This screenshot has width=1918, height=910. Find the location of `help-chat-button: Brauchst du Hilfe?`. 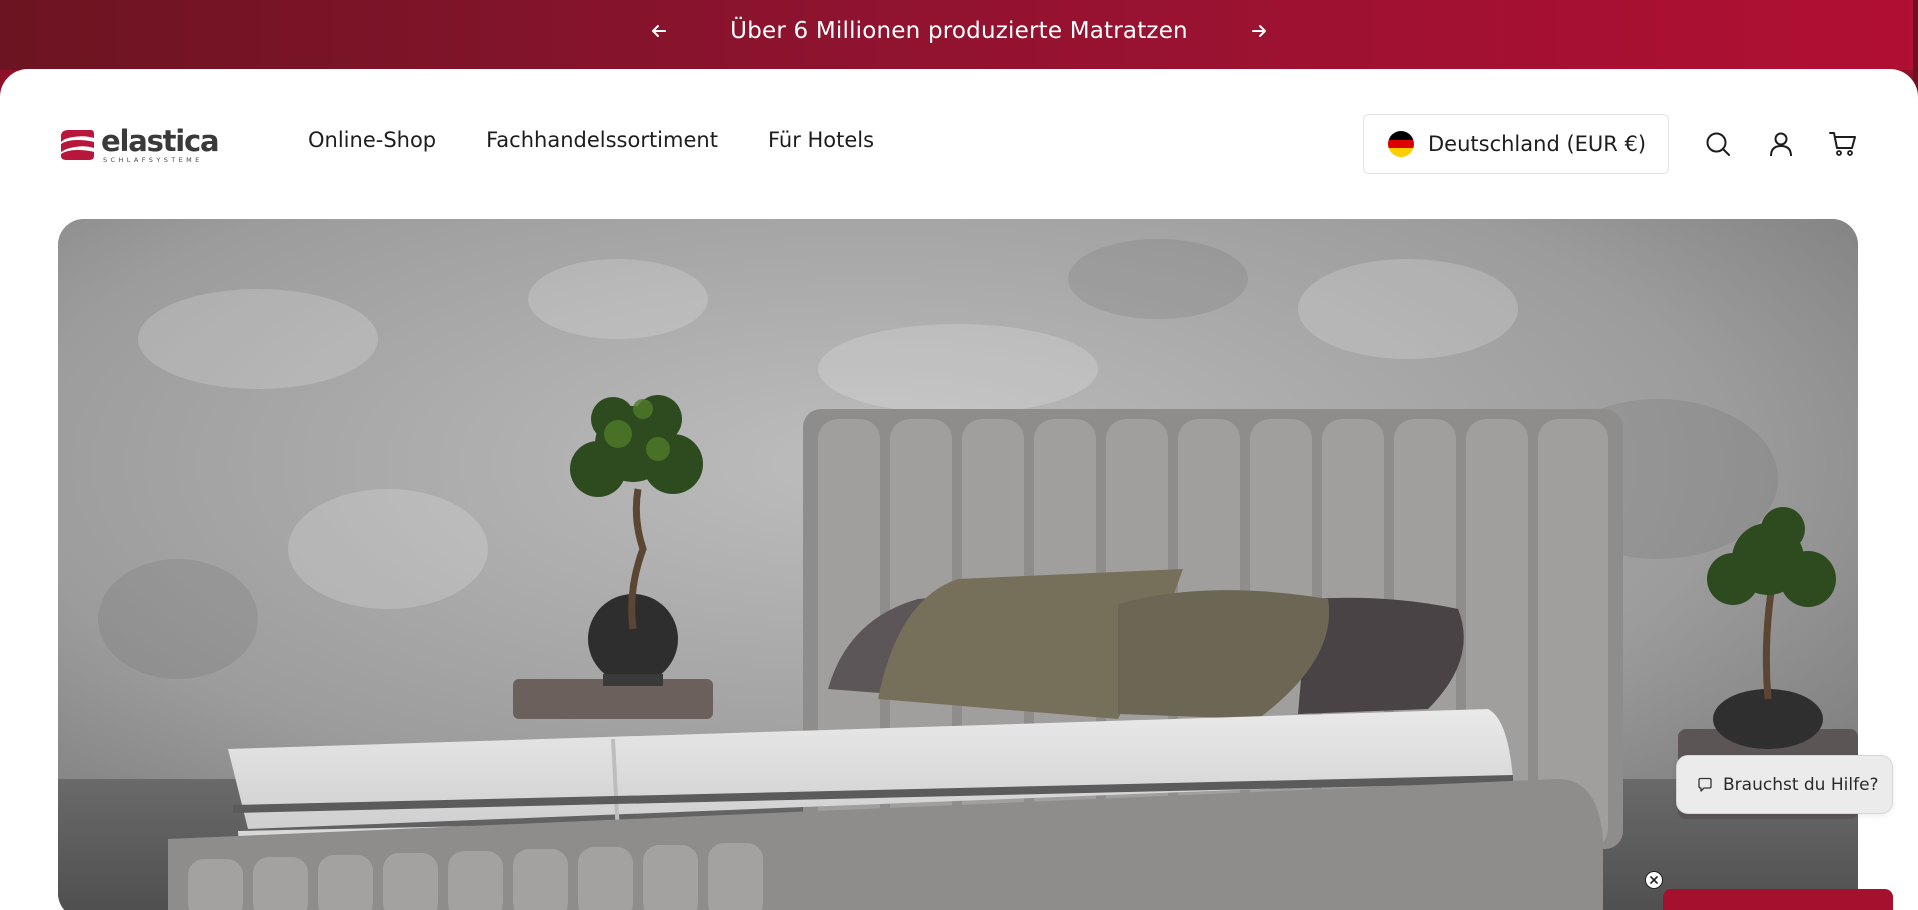

help-chat-button: Brauchst du Hilfe? is located at coordinates (1784, 784).